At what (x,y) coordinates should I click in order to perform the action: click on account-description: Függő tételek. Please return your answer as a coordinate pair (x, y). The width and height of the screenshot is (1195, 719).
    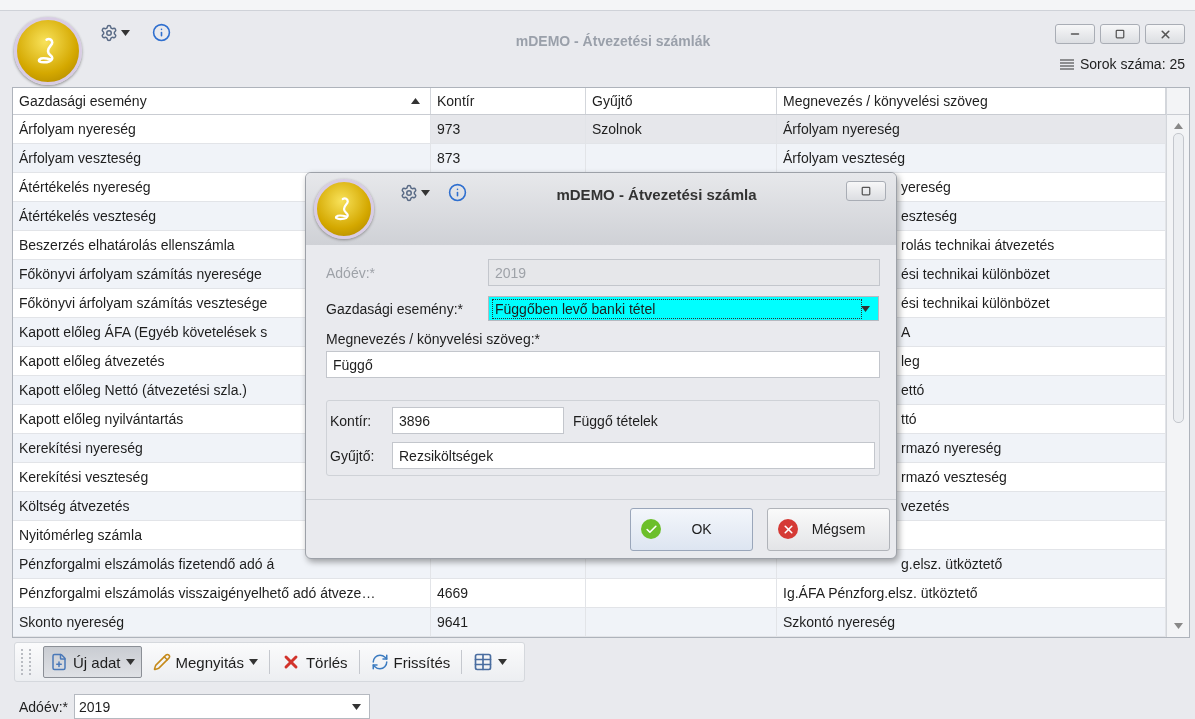
    Looking at the image, I should click on (615, 420).